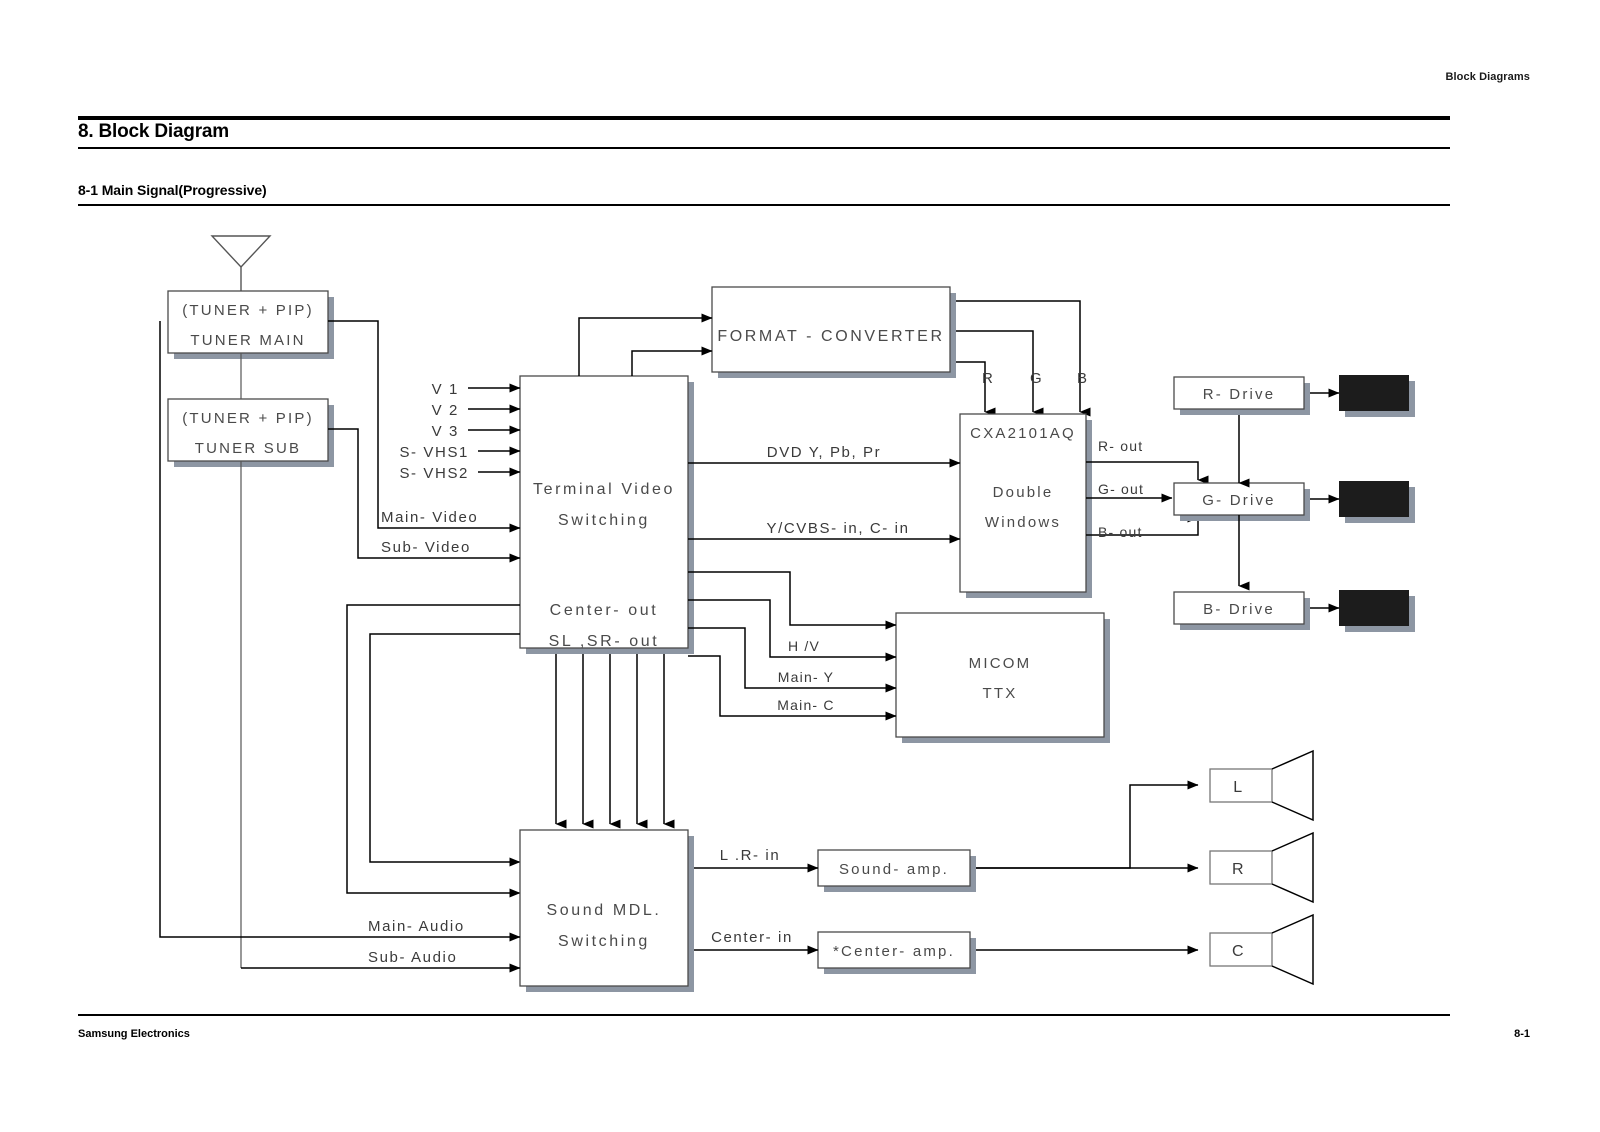 The height and width of the screenshot is (1132, 1600). What do you see at coordinates (1120, 446) in the screenshot?
I see `signal-label-r-out: R- out` at bounding box center [1120, 446].